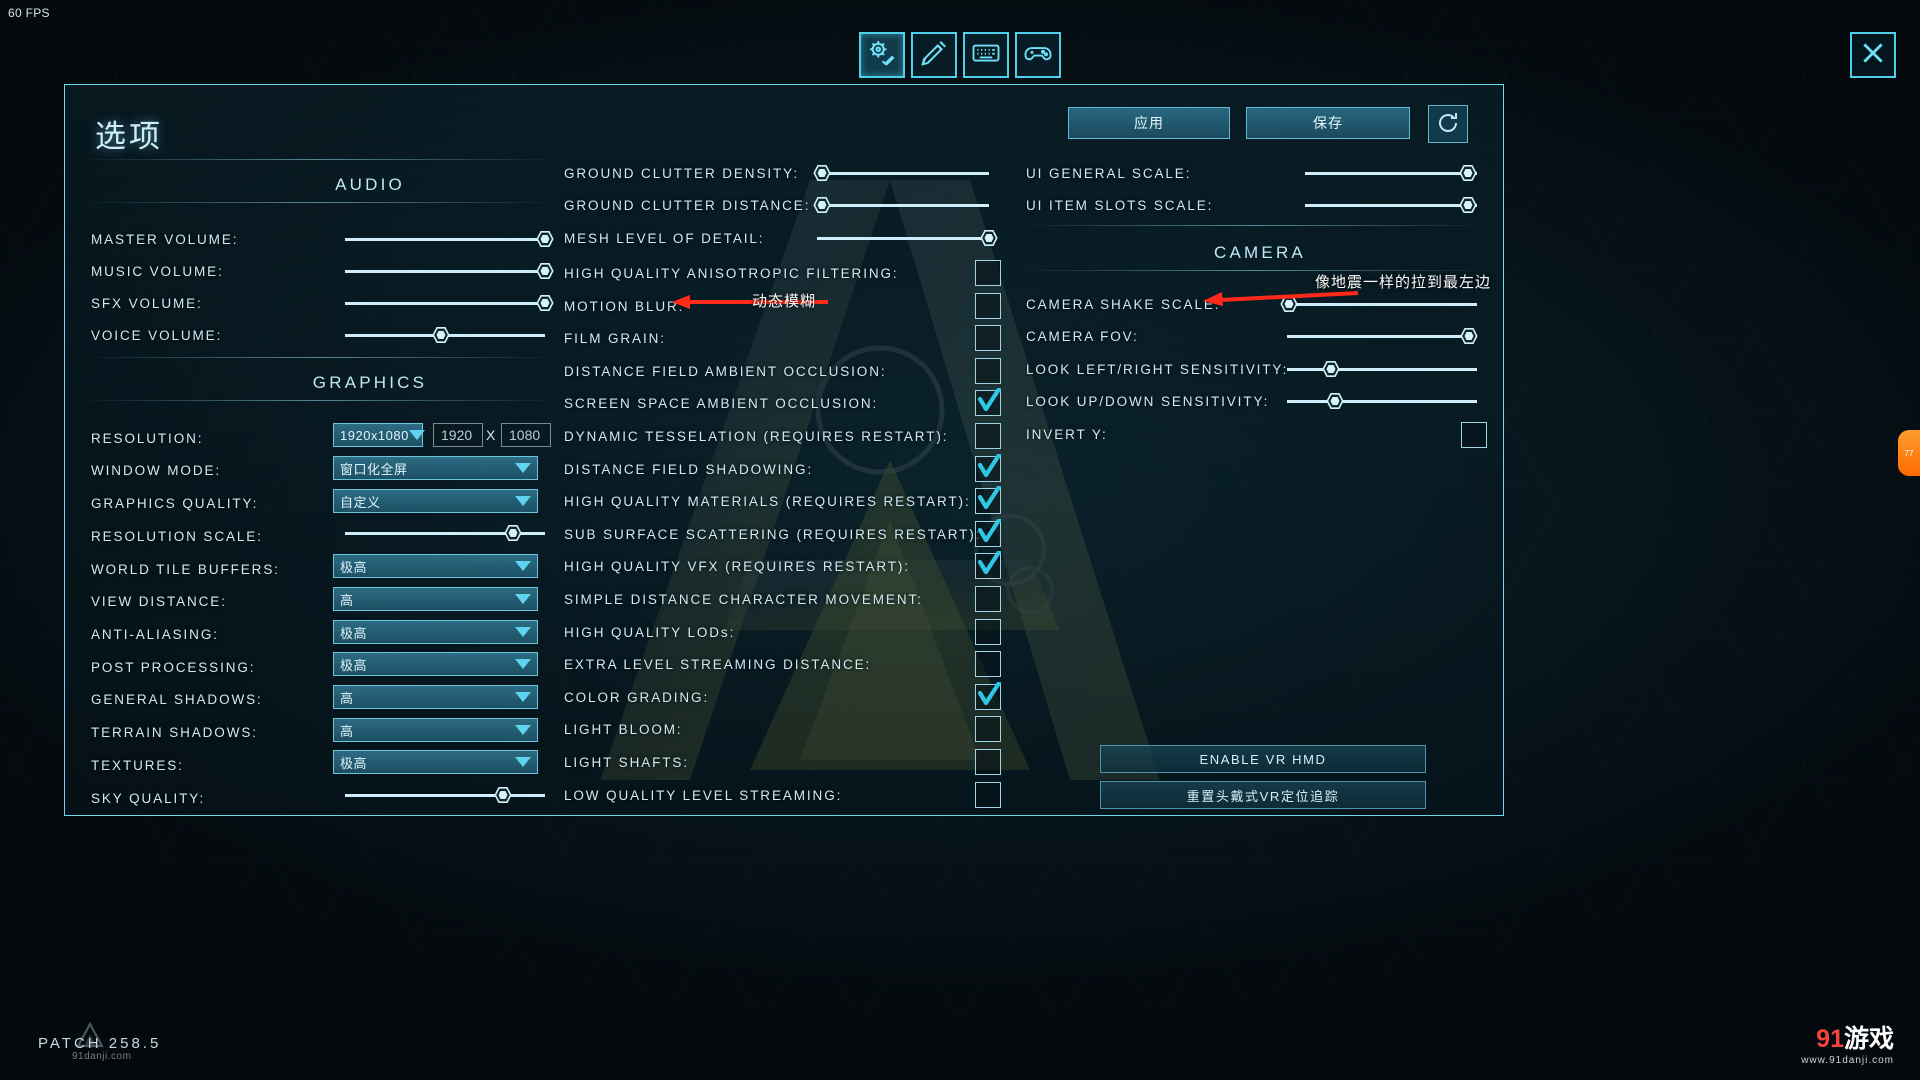 The height and width of the screenshot is (1080, 1920). Describe the element at coordinates (445, 795) in the screenshot. I see `slider-sky-quality` at that location.